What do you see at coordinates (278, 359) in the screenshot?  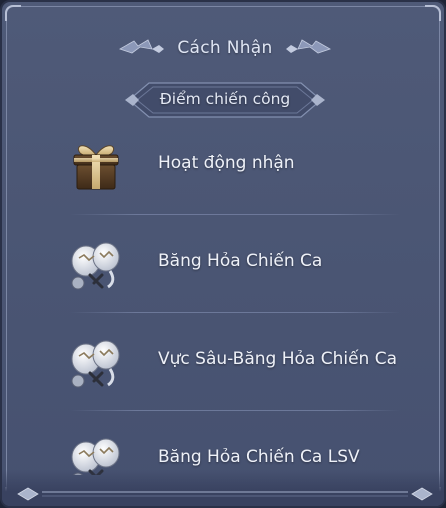 I see `source-label: Vực Sâu-Băng Hỏa Chiến Ca` at bounding box center [278, 359].